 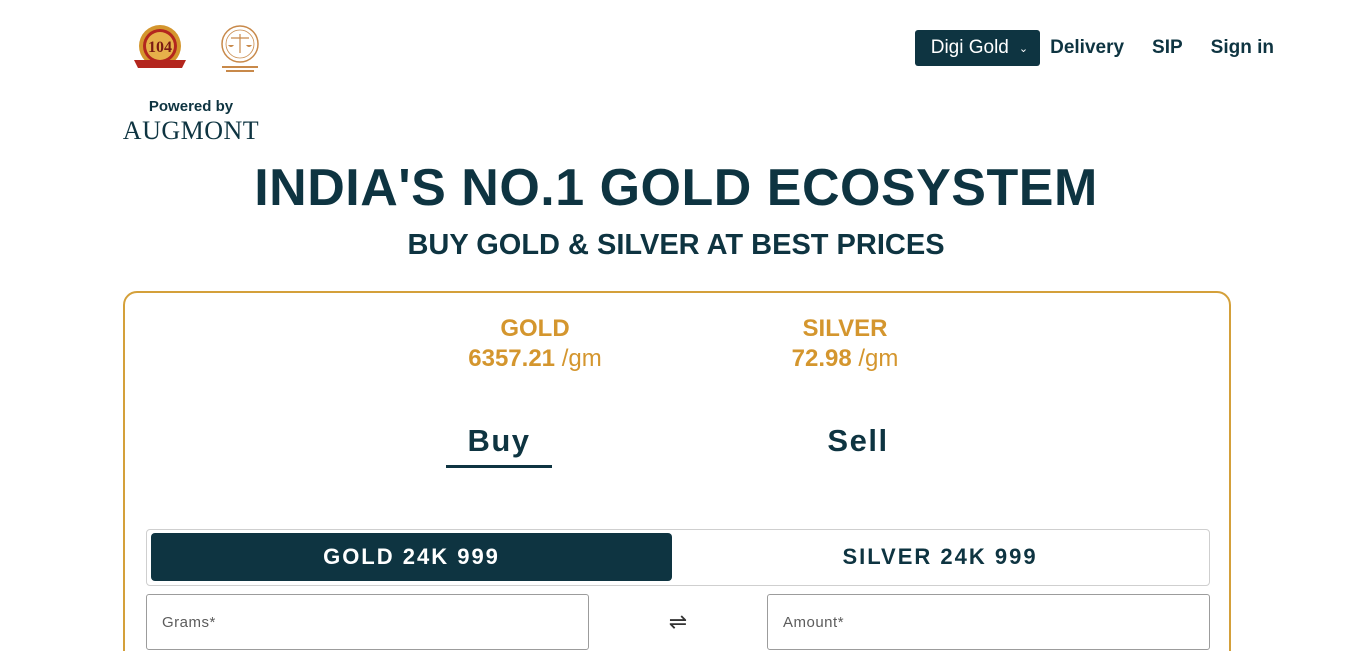 What do you see at coordinates (512, 358) in the screenshot?
I see `gold-price-value: 6357.21` at bounding box center [512, 358].